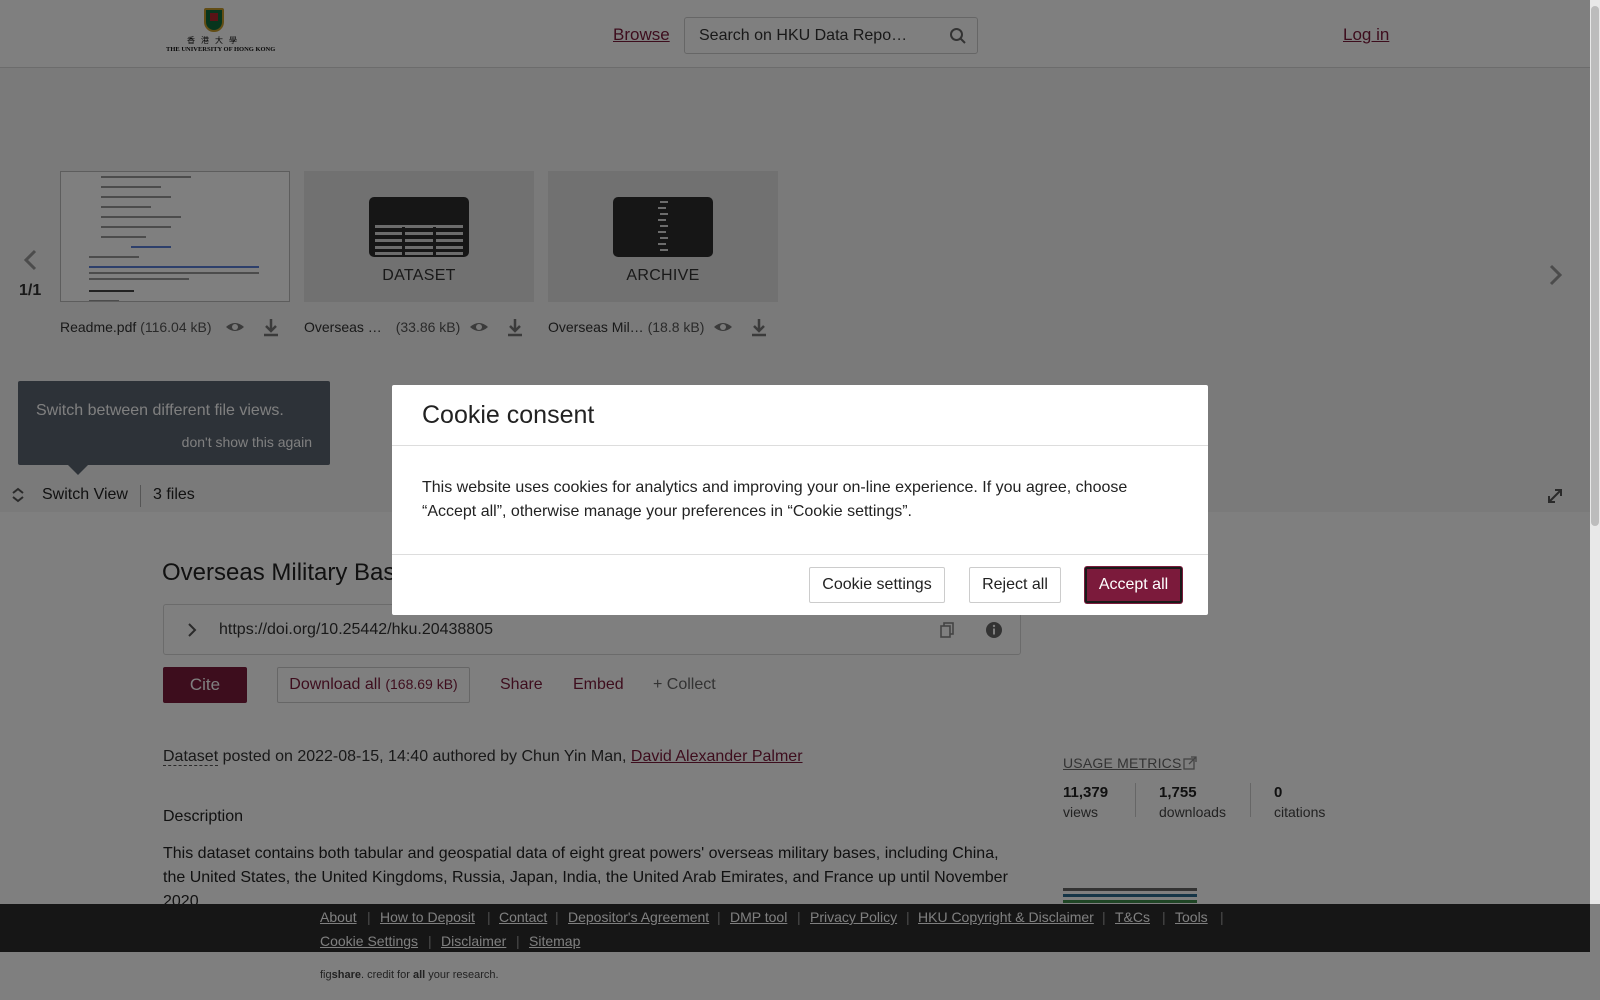  What do you see at coordinates (1595, 266) in the screenshot?
I see `scrollbar-thumb` at bounding box center [1595, 266].